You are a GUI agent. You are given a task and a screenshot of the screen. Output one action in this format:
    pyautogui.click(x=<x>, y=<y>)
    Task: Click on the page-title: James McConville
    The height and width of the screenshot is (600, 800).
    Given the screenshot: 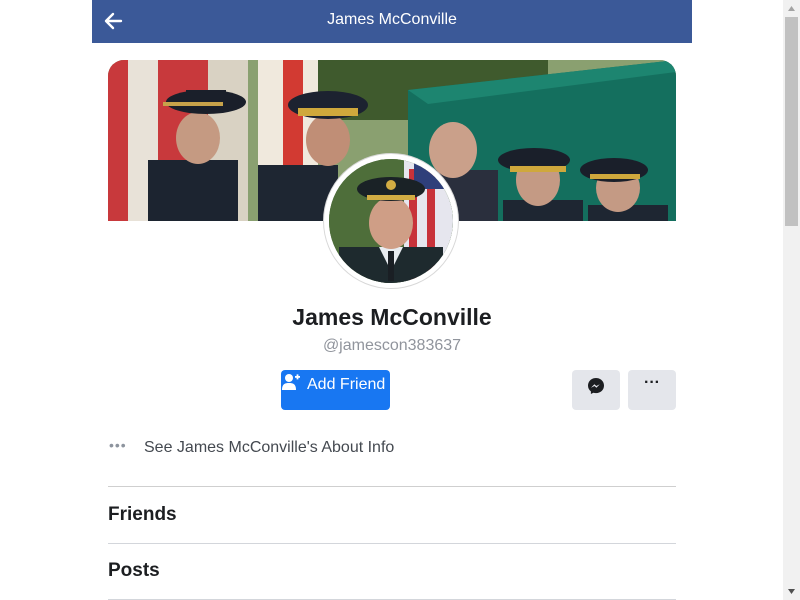 What is the action you would take?
    pyautogui.click(x=392, y=19)
    